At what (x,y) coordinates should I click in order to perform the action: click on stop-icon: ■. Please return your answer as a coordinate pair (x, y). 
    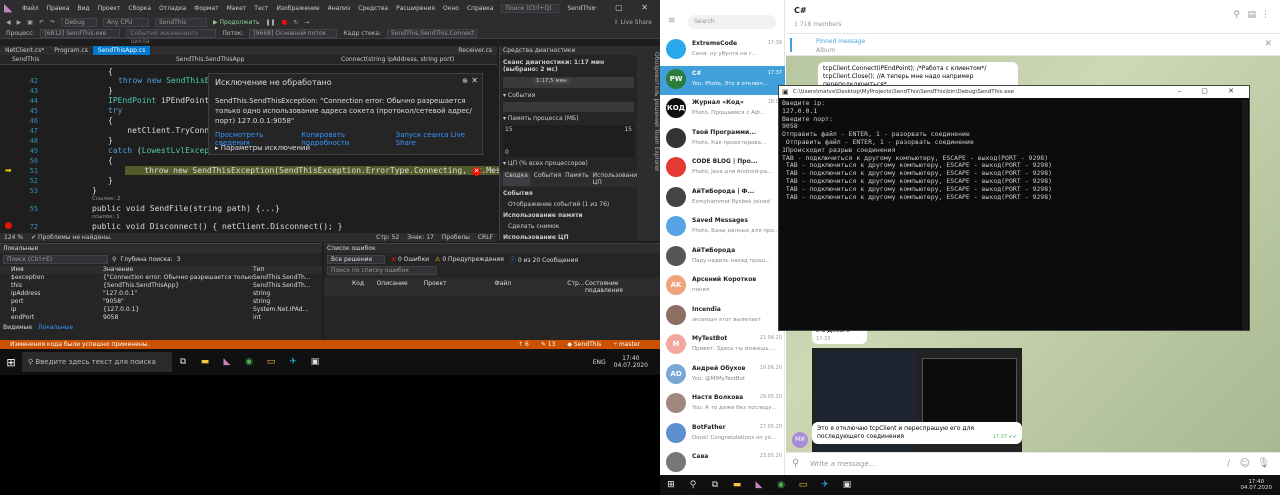
    Looking at the image, I should click on (285, 22).